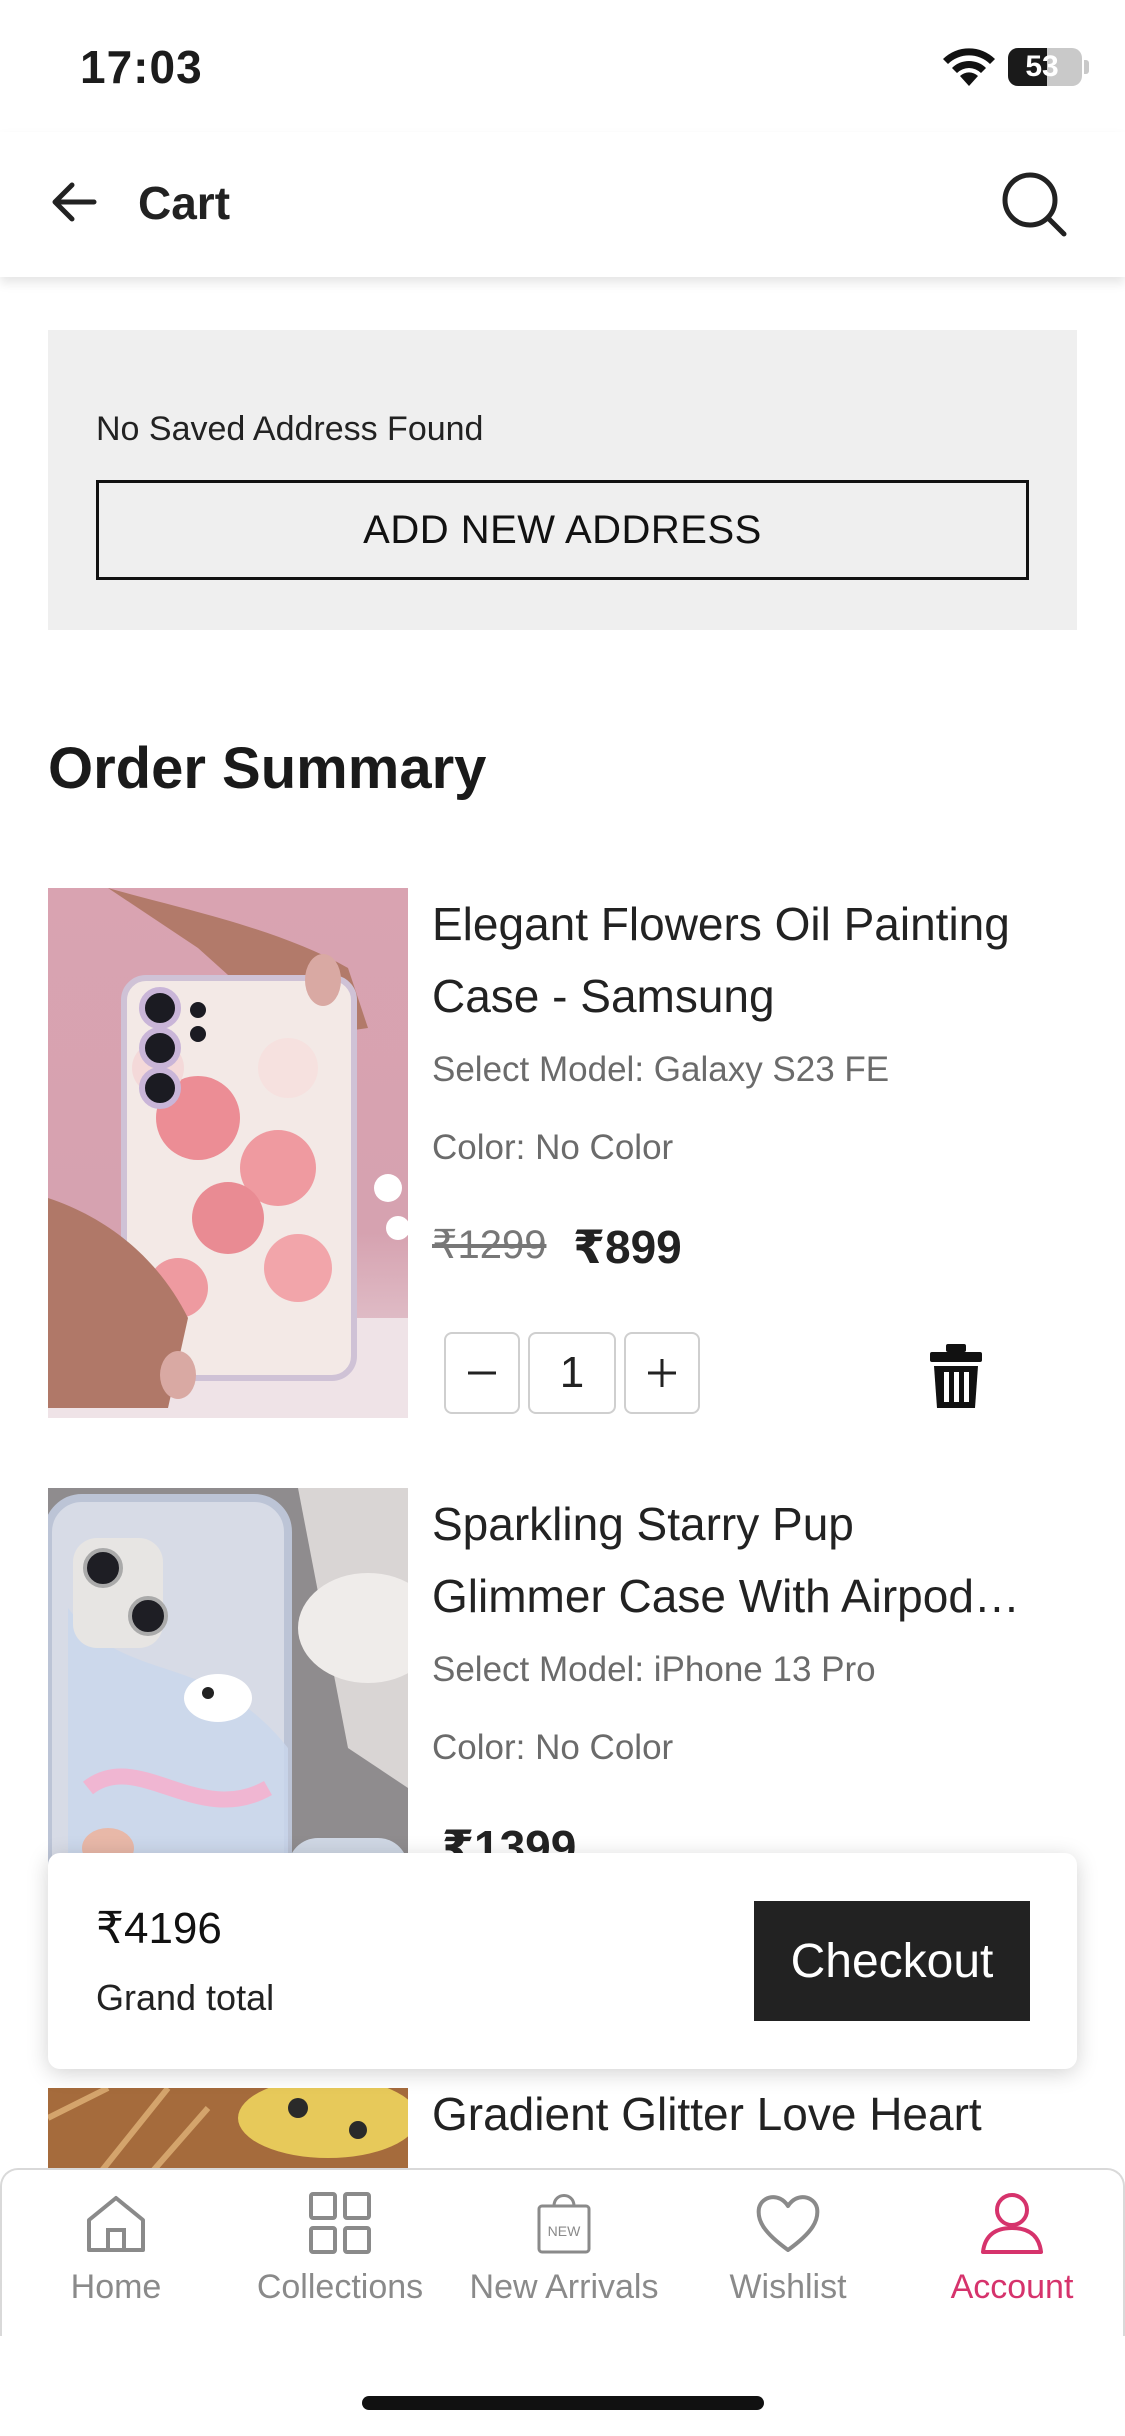 This screenshot has height=2436, width=1125. I want to click on plus-icon, so click(662, 1373).